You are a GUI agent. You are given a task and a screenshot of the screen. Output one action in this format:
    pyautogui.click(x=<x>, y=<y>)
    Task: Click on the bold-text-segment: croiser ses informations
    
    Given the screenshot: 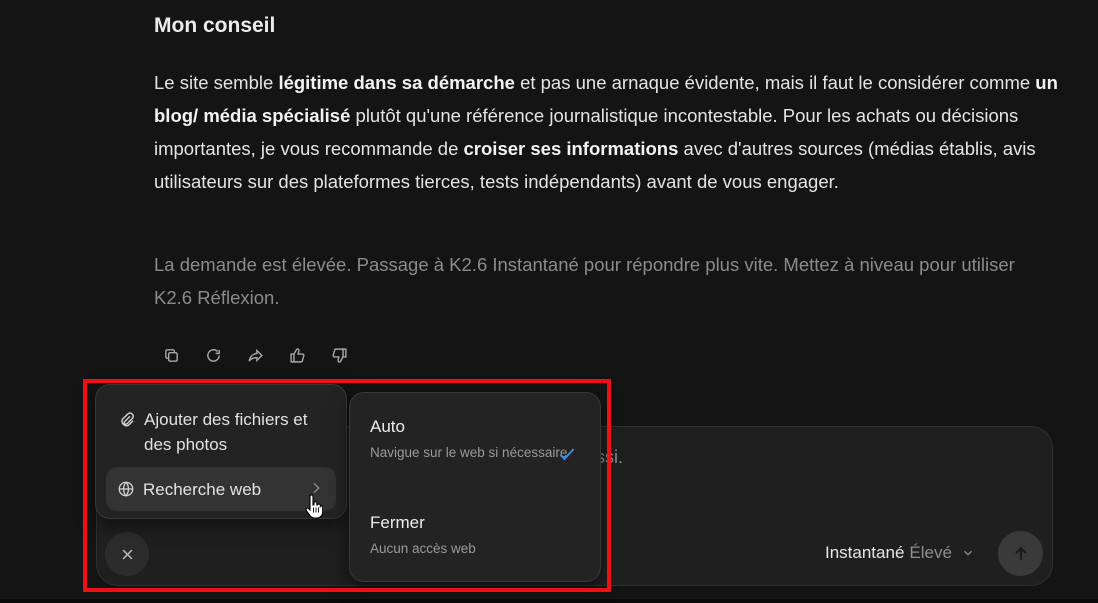 What is the action you would take?
    pyautogui.click(x=571, y=148)
    